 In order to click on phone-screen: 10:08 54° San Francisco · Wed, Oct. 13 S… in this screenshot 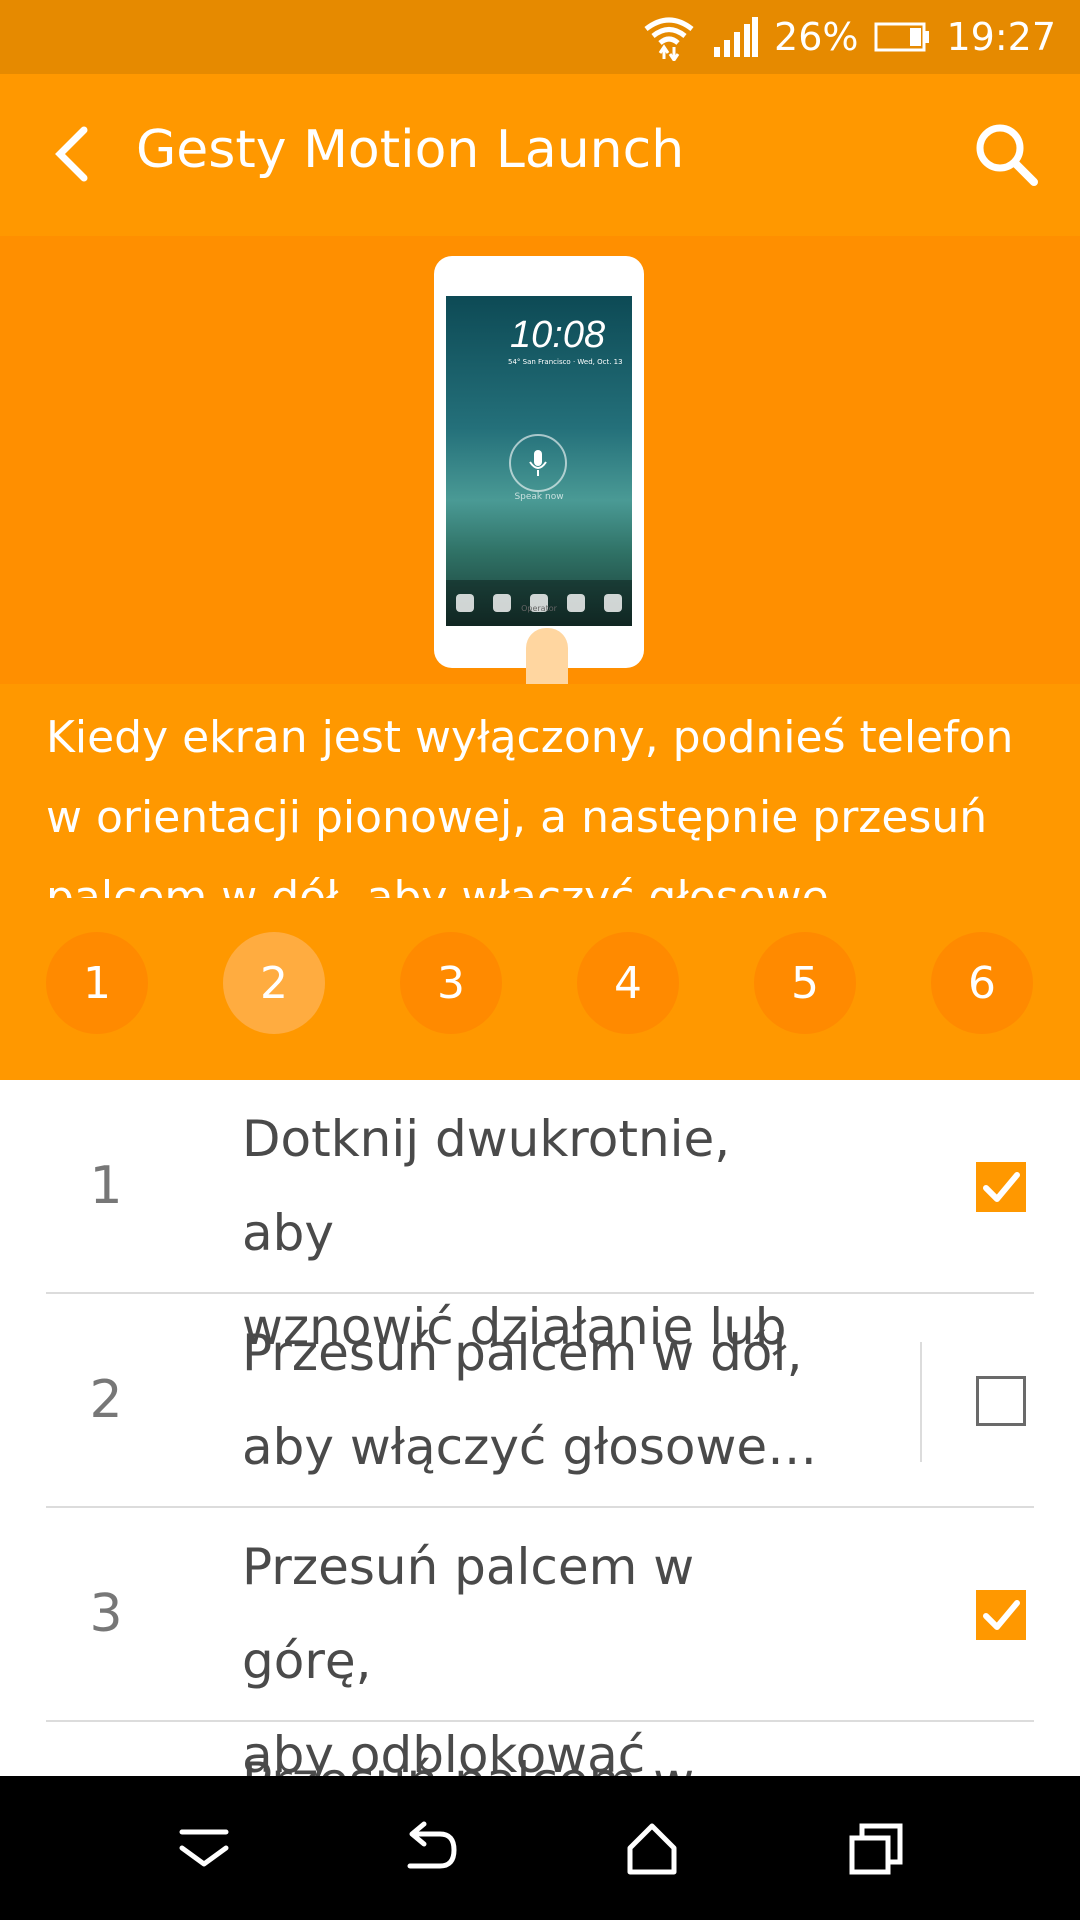, I will do `click(539, 461)`.